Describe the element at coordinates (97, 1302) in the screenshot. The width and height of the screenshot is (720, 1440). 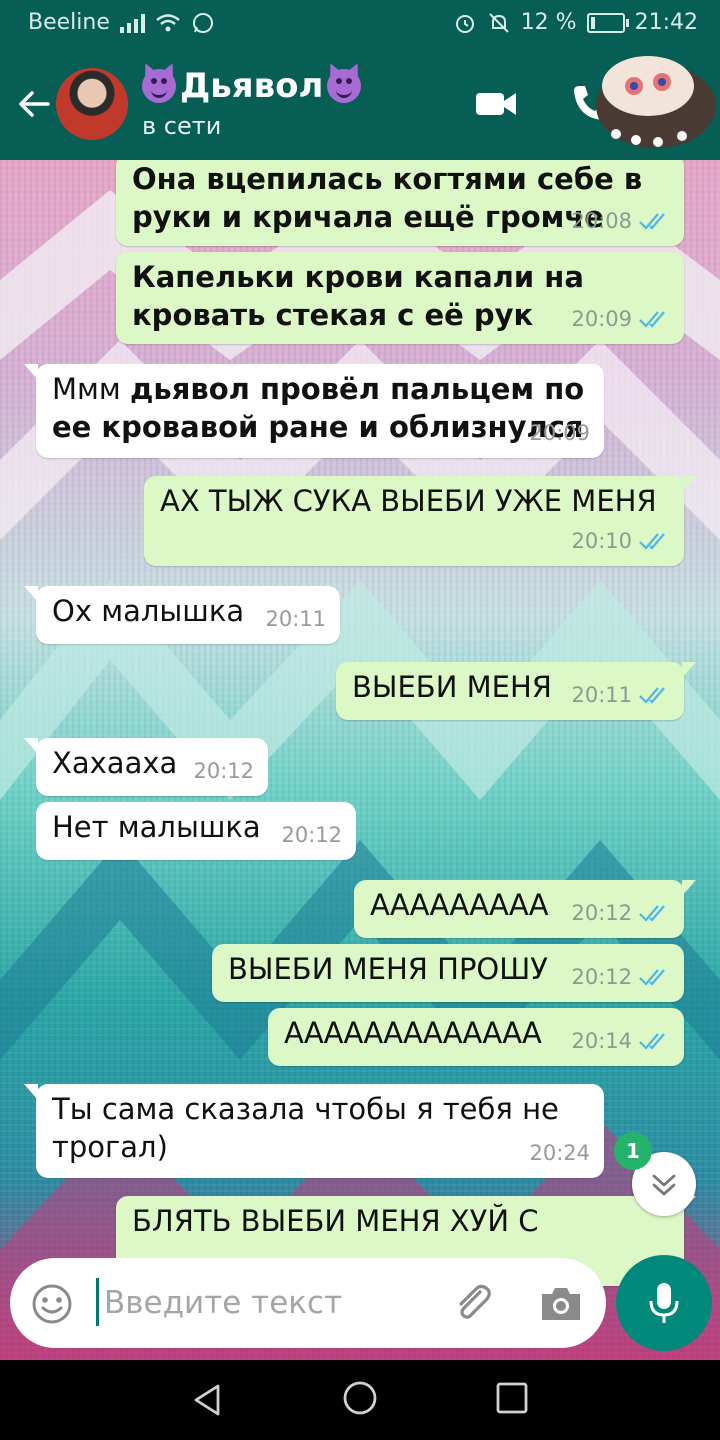
I see `text-cursor` at that location.